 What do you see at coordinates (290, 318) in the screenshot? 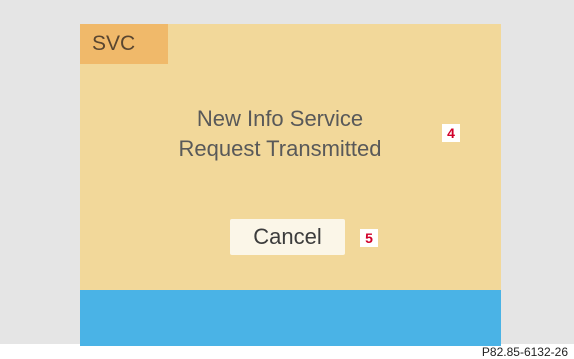
I see `bottom-status-bar` at bounding box center [290, 318].